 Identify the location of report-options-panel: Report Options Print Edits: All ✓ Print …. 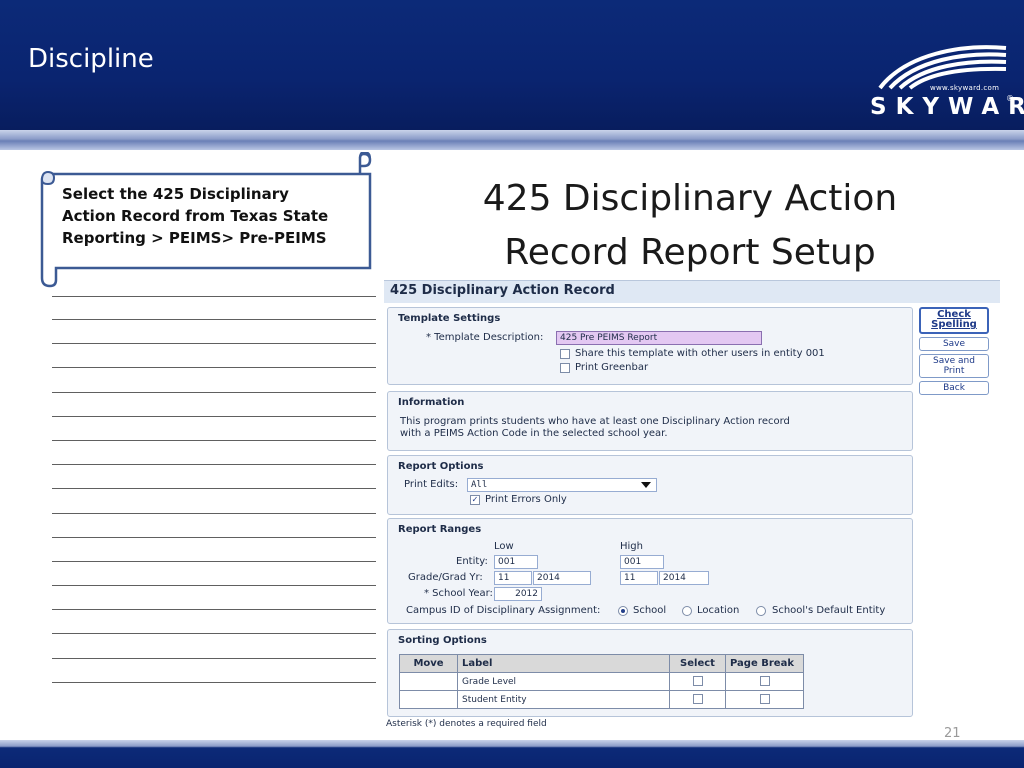
(650, 485).